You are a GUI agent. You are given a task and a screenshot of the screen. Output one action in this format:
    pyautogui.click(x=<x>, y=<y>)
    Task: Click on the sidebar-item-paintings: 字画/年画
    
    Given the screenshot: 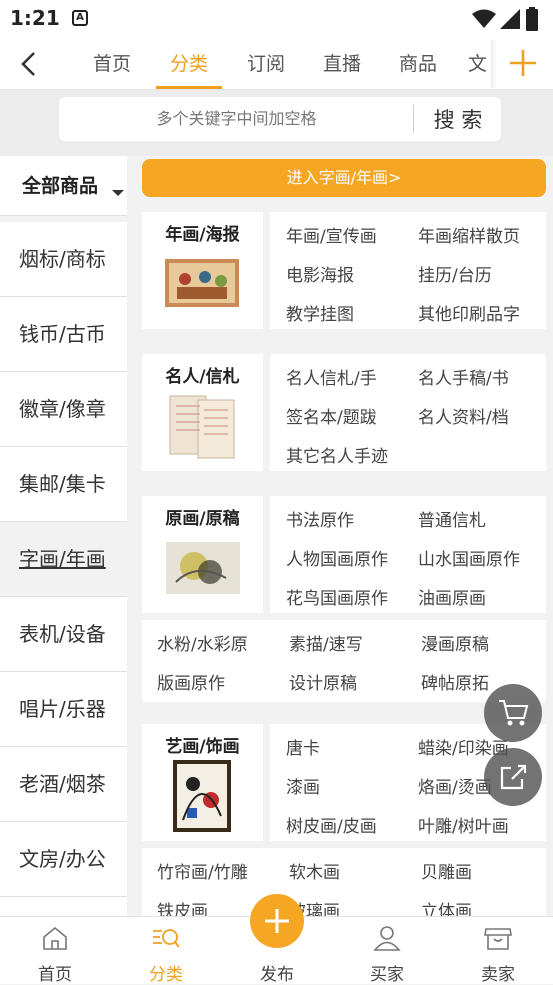 What is the action you would take?
    pyautogui.click(x=63, y=559)
    